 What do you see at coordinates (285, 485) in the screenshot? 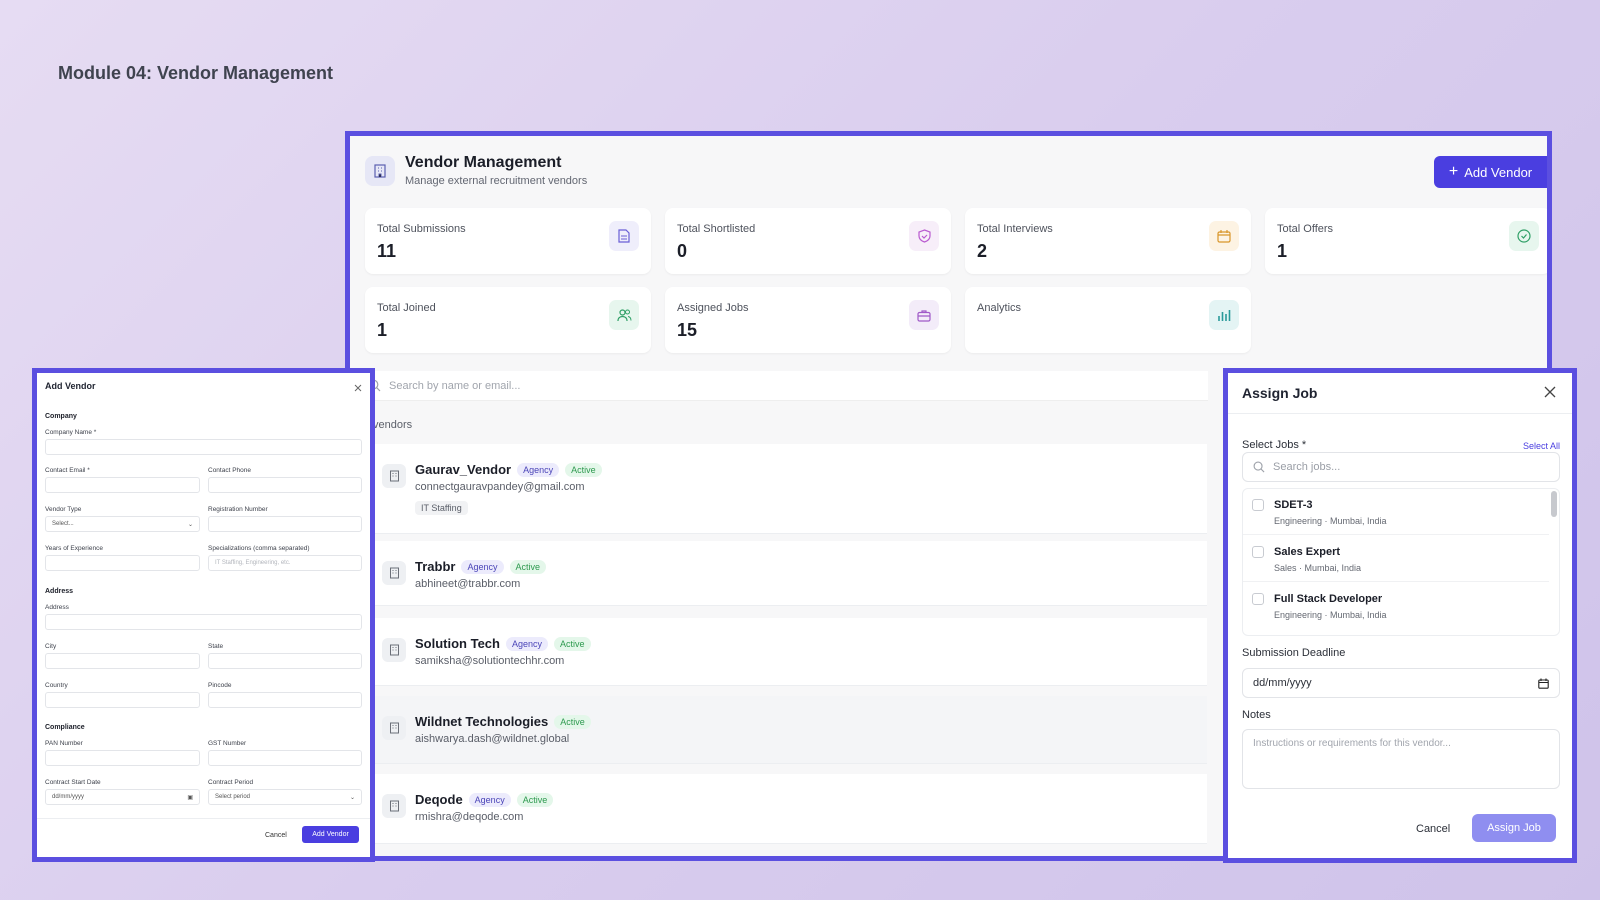
I see `contact-phone-input` at bounding box center [285, 485].